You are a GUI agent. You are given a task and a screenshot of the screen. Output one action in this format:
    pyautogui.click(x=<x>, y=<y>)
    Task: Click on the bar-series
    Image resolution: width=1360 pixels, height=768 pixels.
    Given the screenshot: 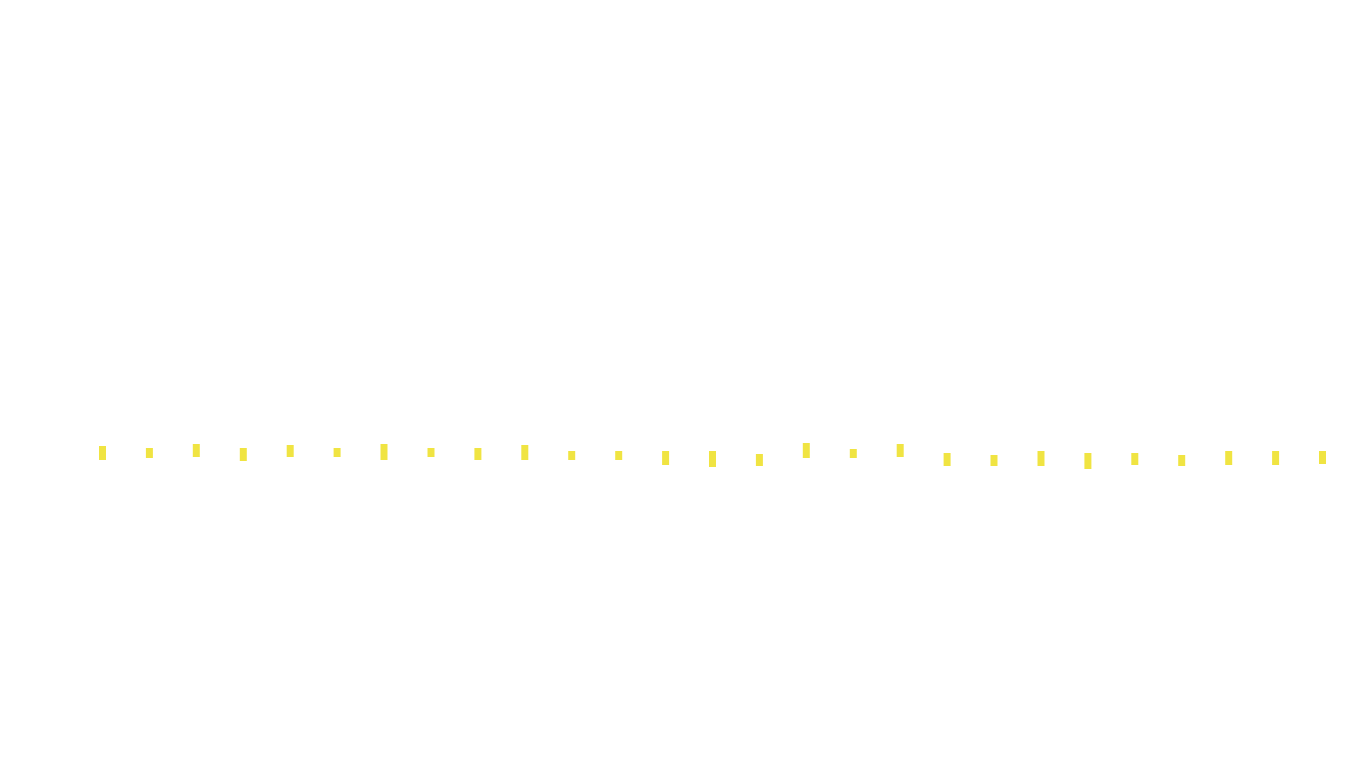 What is the action you would take?
    pyautogui.click(x=712, y=456)
    